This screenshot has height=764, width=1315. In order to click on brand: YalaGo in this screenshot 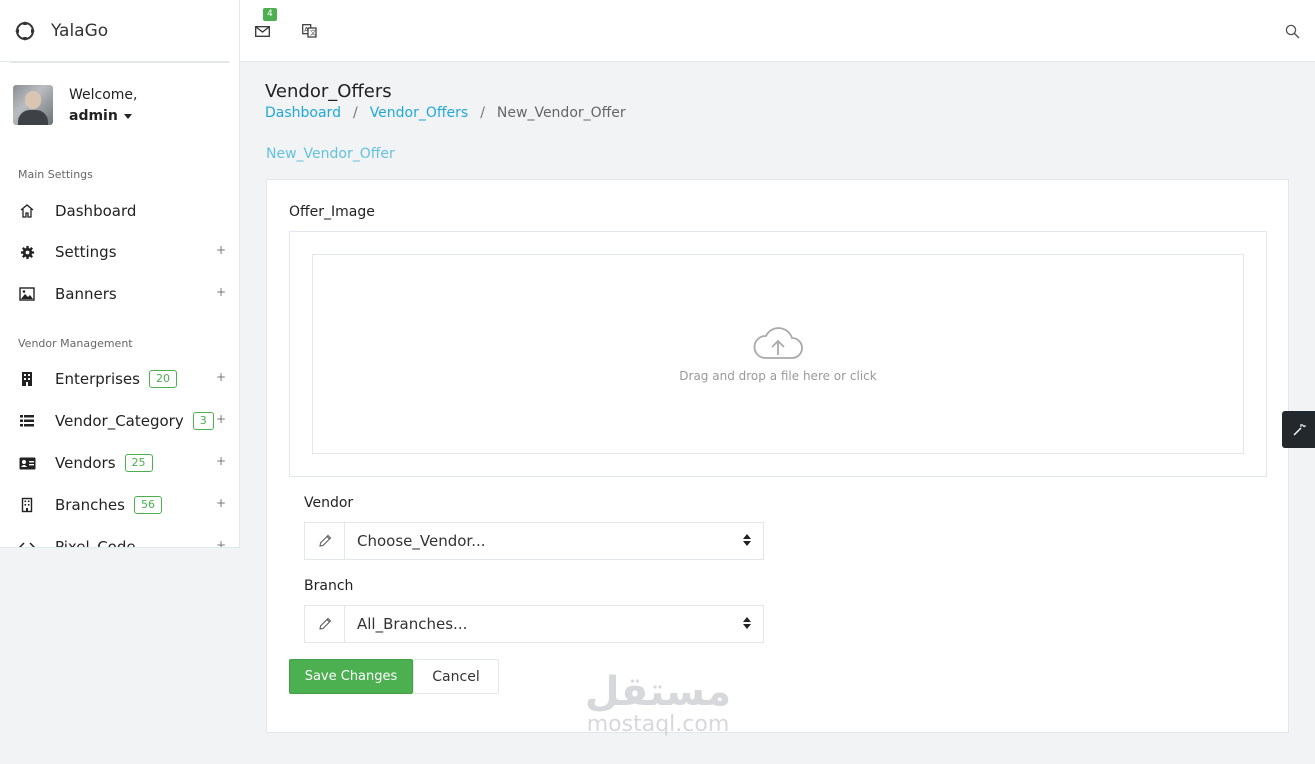, I will do `click(114, 31)`.